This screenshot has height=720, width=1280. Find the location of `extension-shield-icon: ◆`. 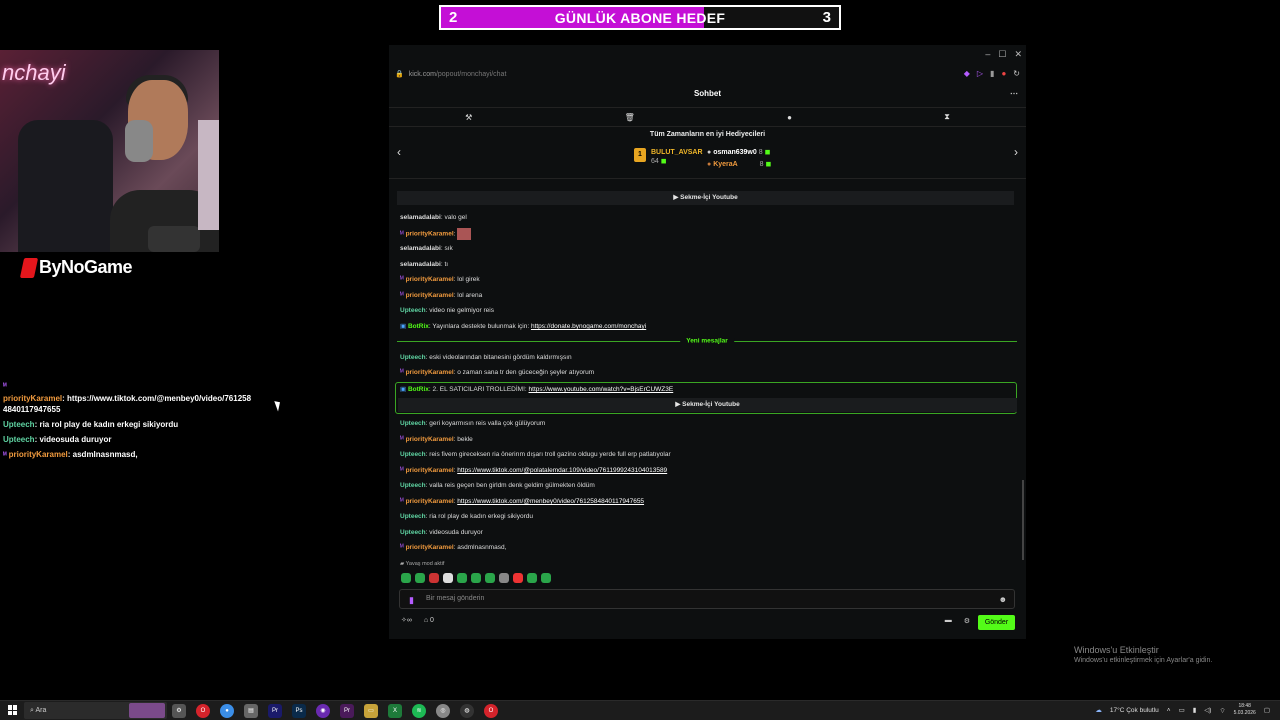

extension-shield-icon: ◆ is located at coordinates (967, 73).